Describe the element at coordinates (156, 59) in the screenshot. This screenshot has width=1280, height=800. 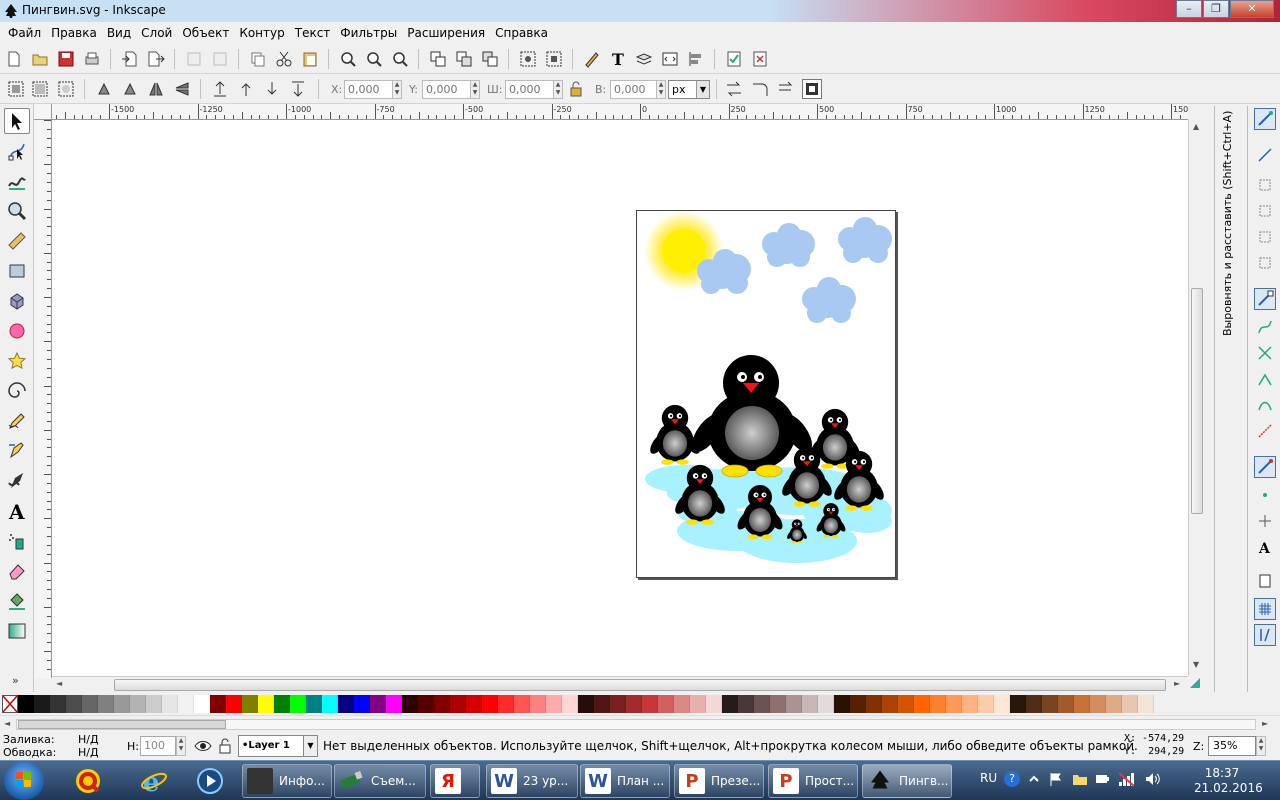
I see `export-icon` at that location.